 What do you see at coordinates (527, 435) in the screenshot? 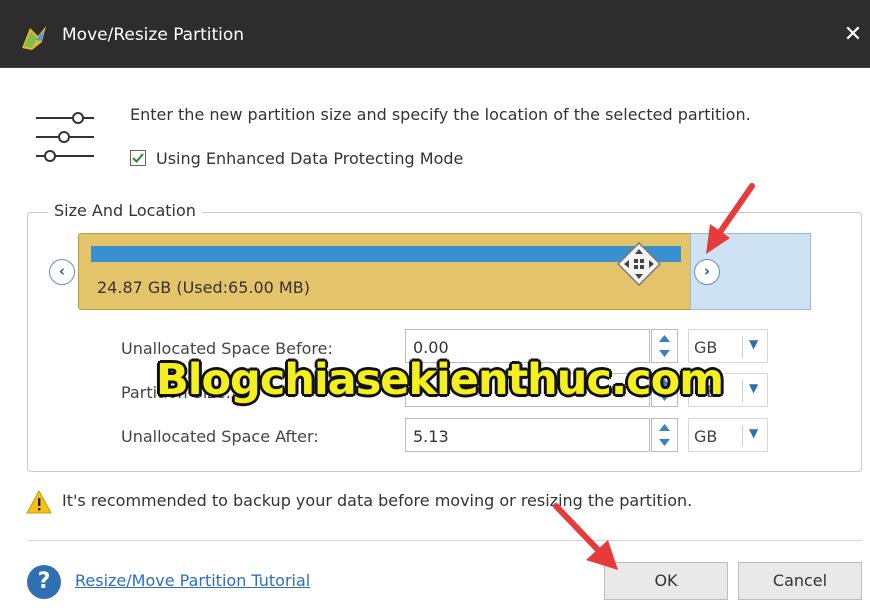
I see `unallocated-after-input: 5.13` at bounding box center [527, 435].